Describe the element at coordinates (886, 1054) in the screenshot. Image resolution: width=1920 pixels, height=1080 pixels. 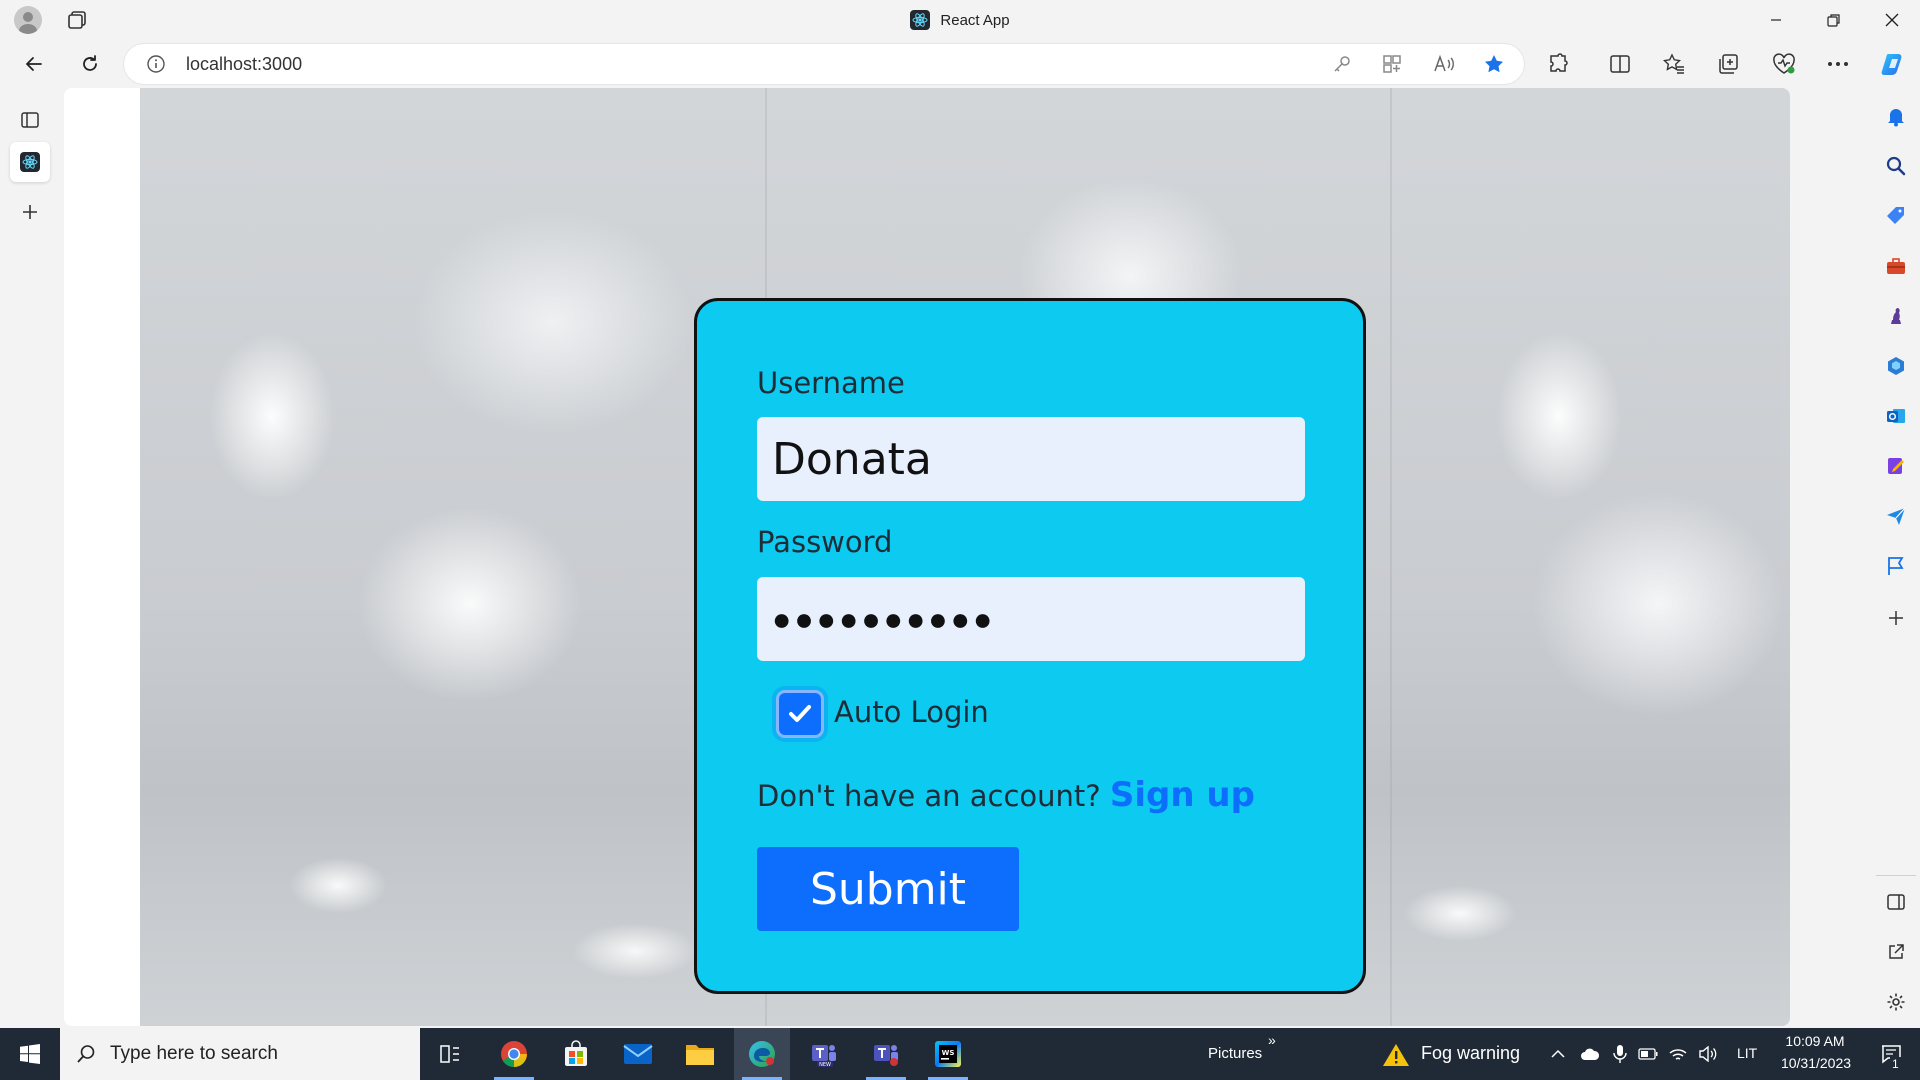
I see `teams-app-icon` at that location.